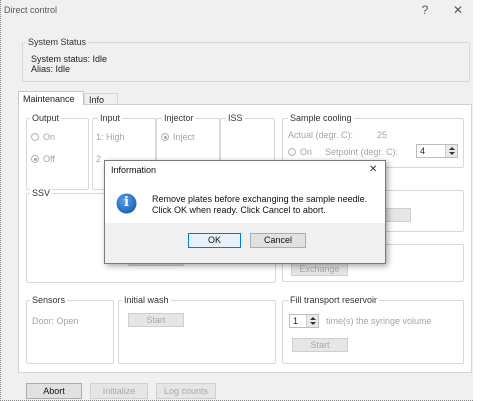 This screenshot has height=401, width=480. Describe the element at coordinates (451, 151) in the screenshot. I see `setpoint-spin-buttons` at that location.